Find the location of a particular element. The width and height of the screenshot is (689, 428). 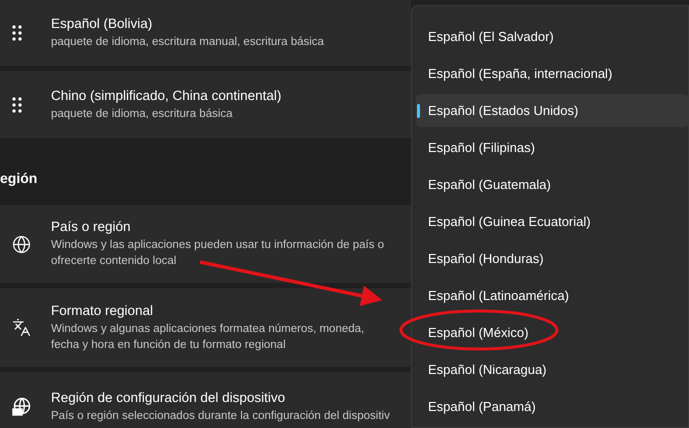

language-icon is located at coordinates (21, 327).